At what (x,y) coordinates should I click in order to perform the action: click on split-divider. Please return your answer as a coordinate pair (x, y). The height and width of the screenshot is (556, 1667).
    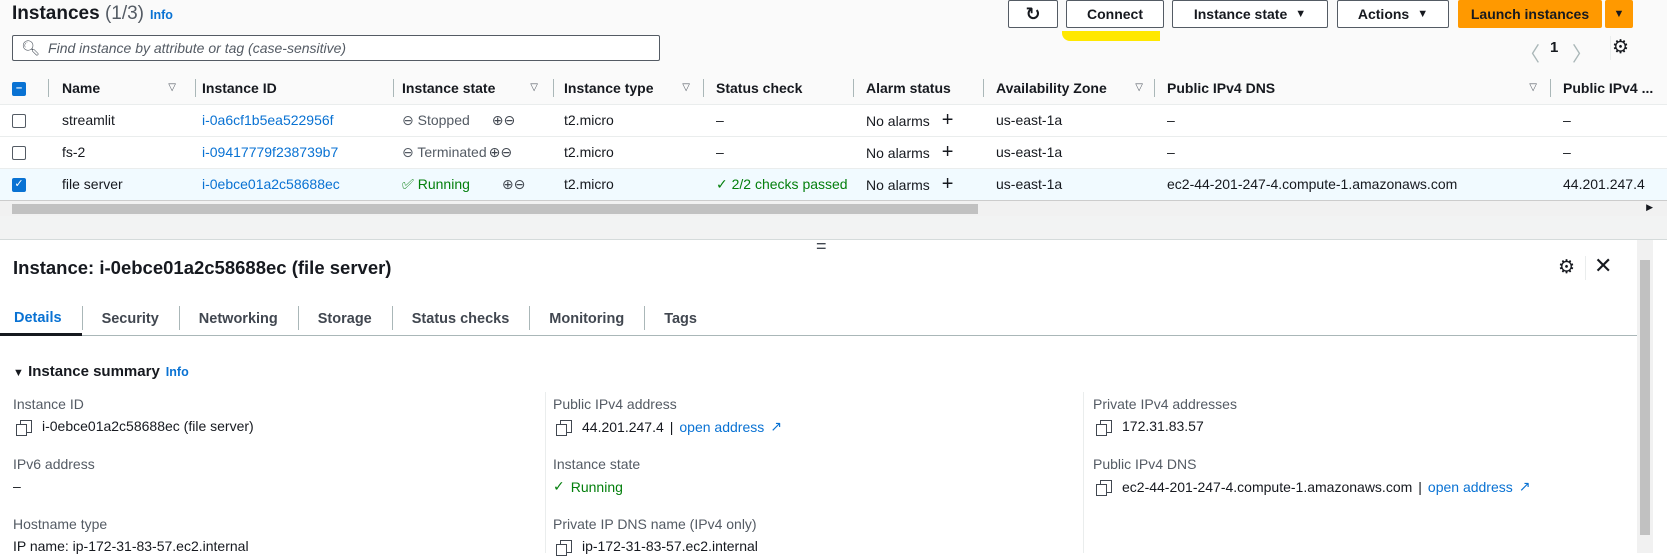
    Looking at the image, I should click on (833, 228).